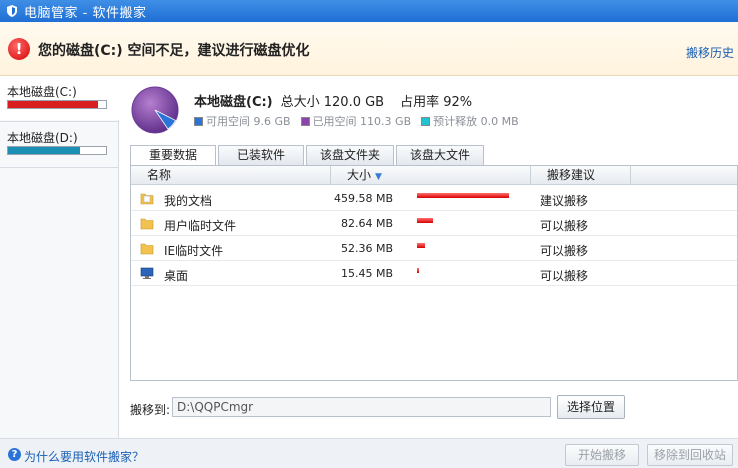 This screenshot has width=738, height=468. Describe the element at coordinates (248, 121) in the screenshot. I see `legend-free-label: 可用空间 9.6 GB` at that location.